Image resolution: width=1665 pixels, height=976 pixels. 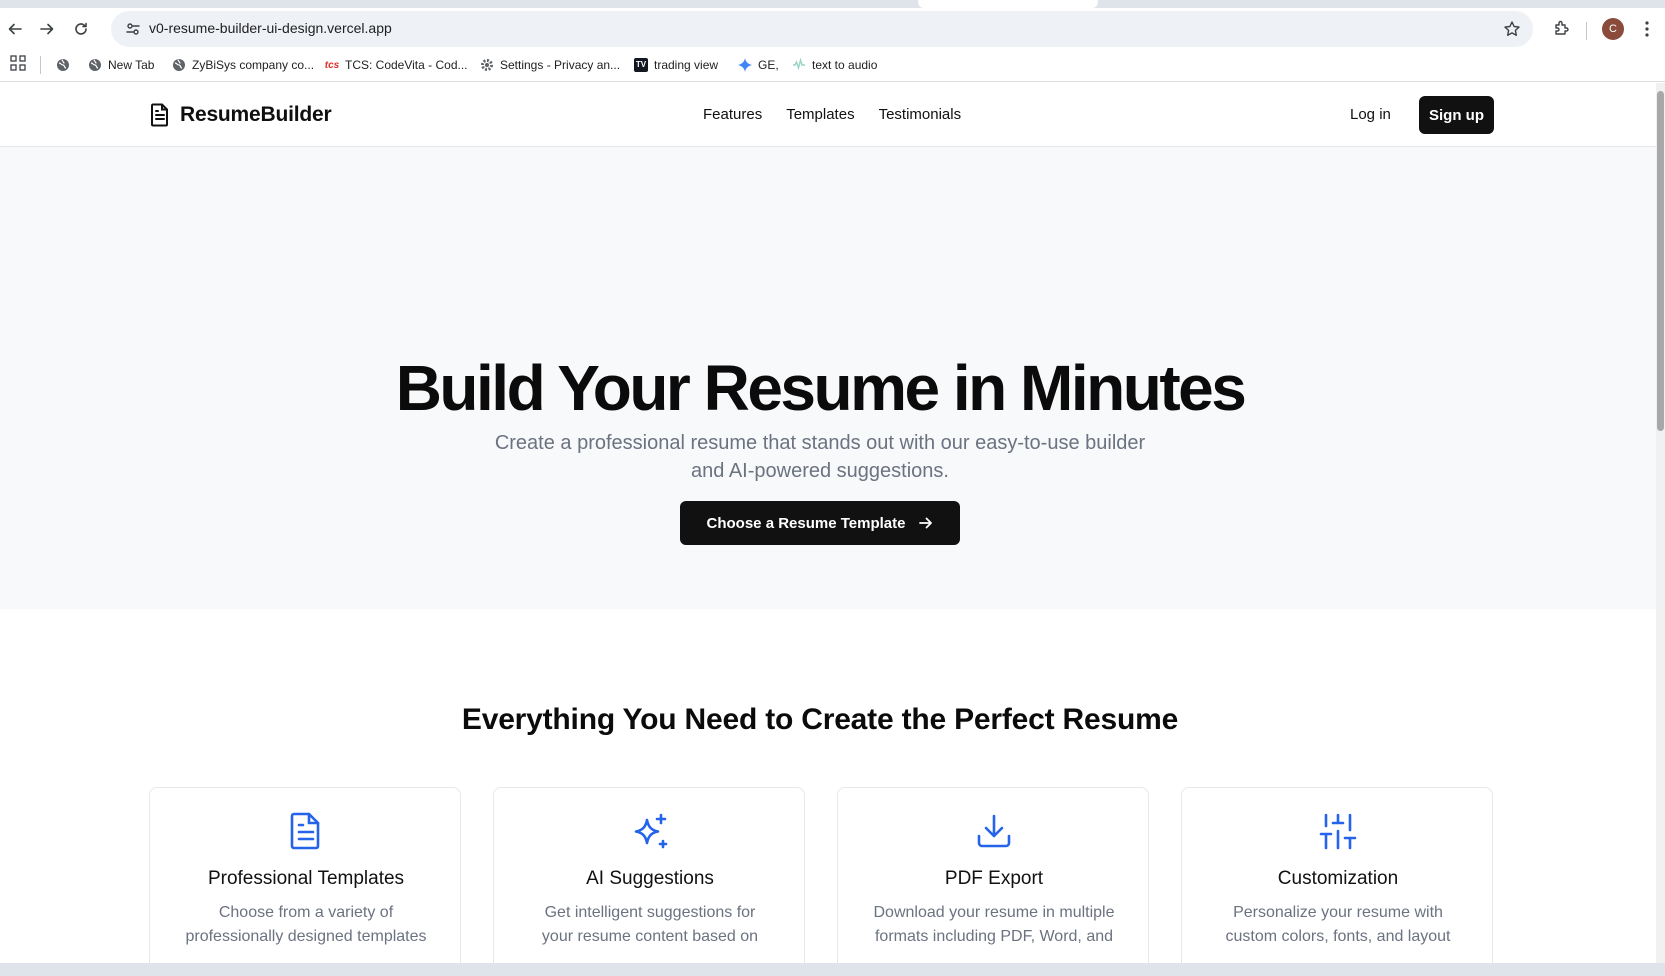 What do you see at coordinates (1647, 29) in the screenshot?
I see `kebab-menu-icon` at bounding box center [1647, 29].